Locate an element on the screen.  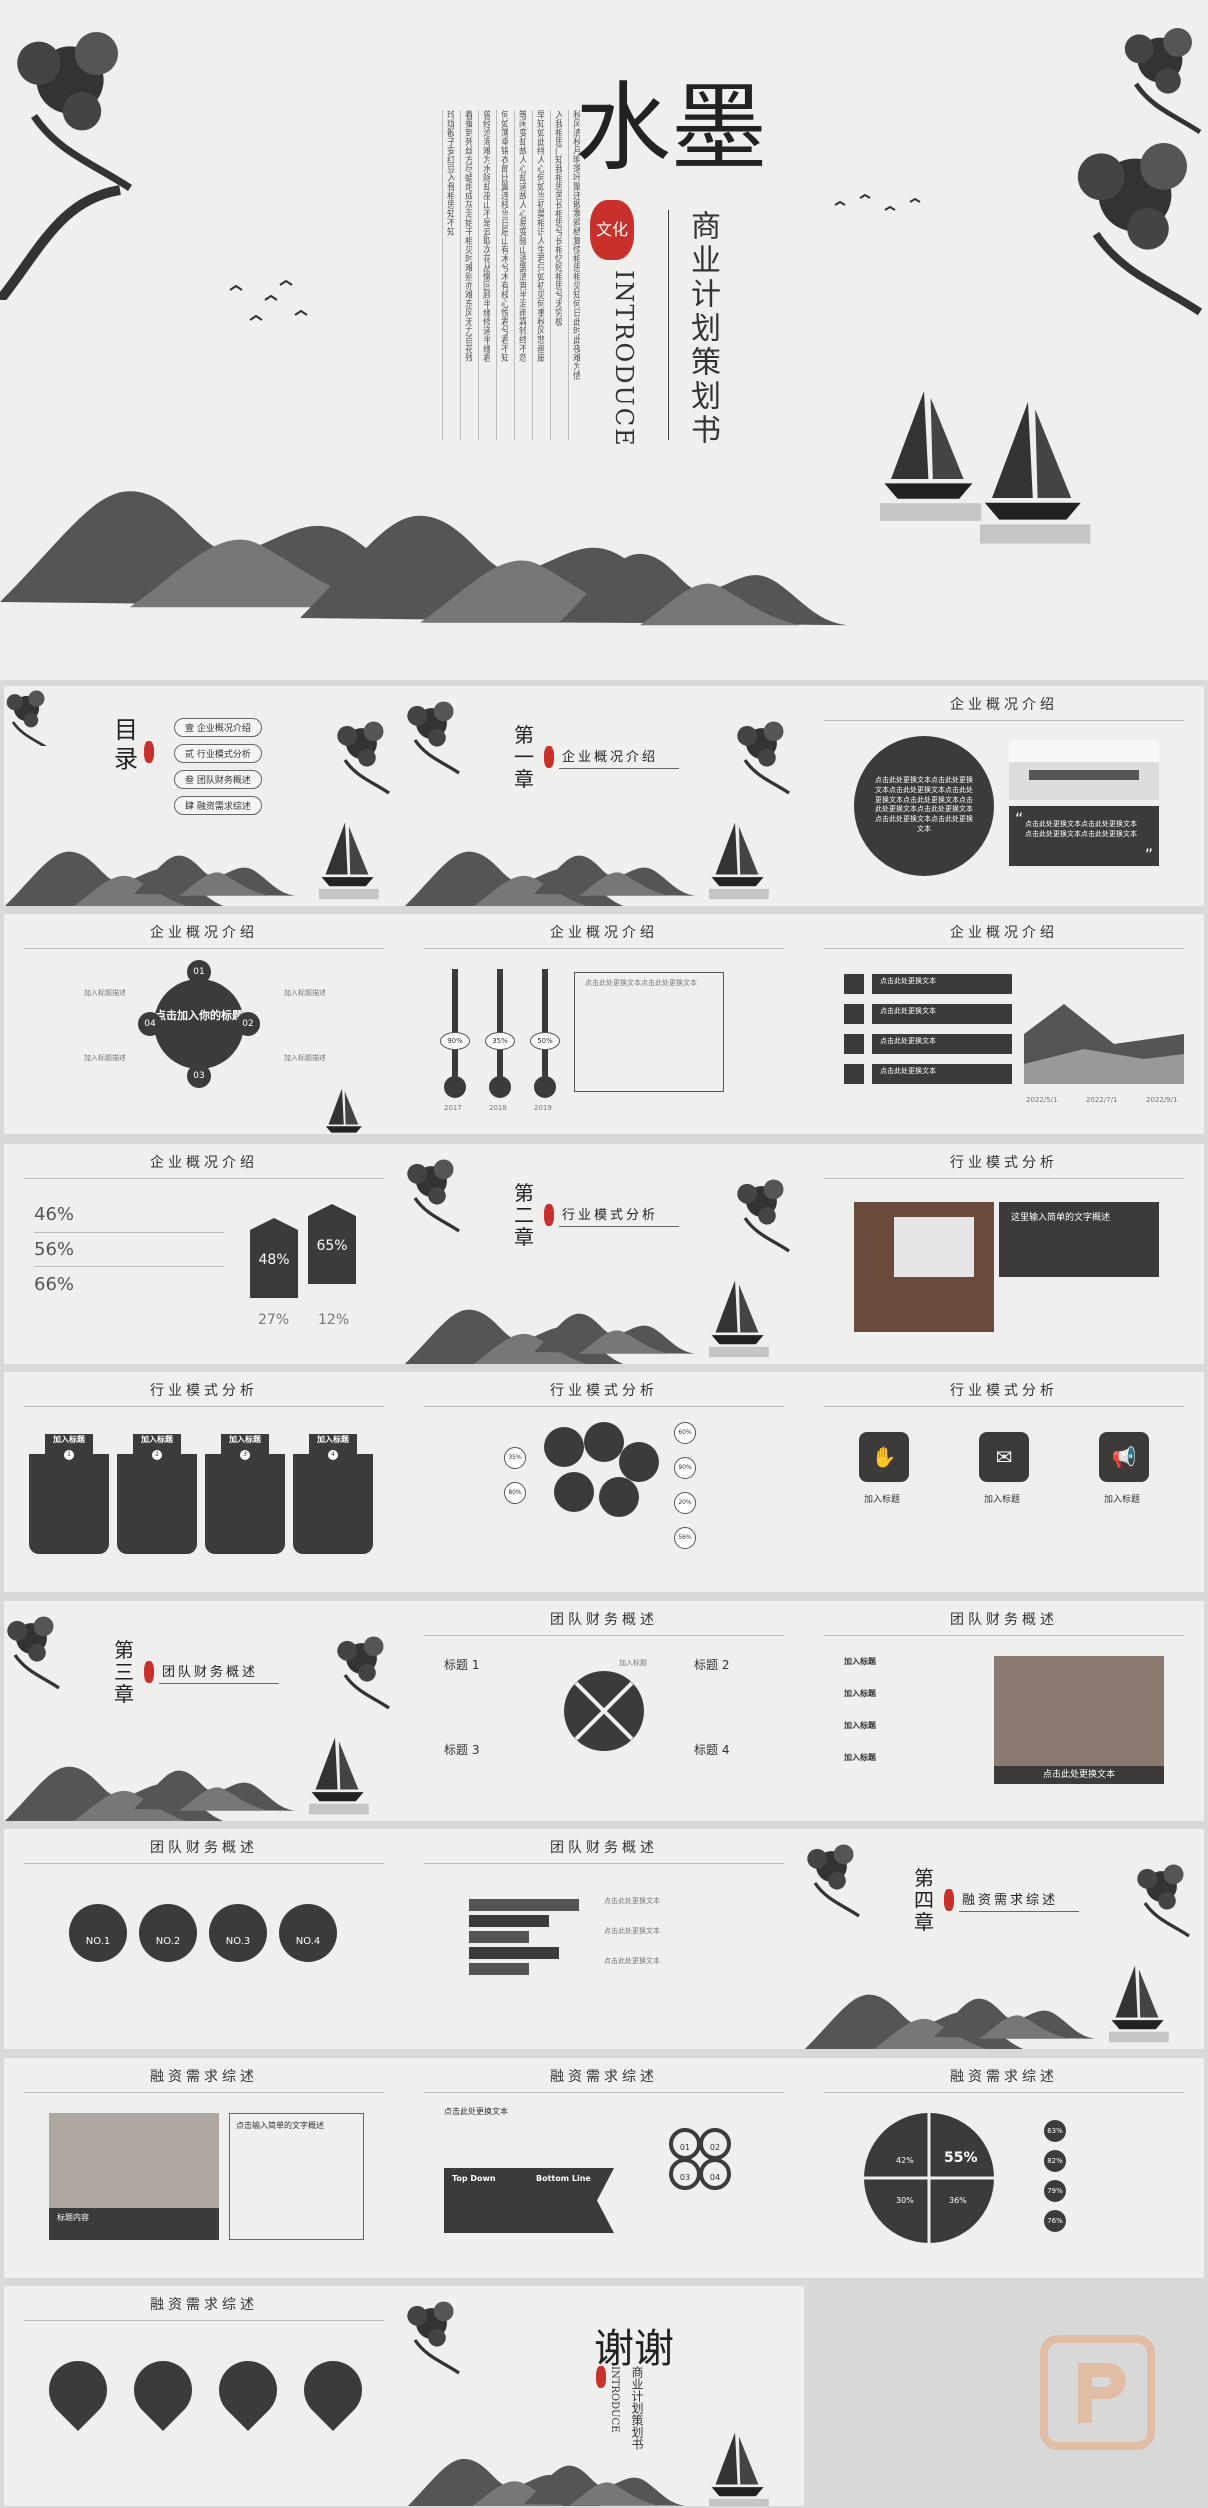
numbered-circle: NO.1 is located at coordinates (98, 1933).